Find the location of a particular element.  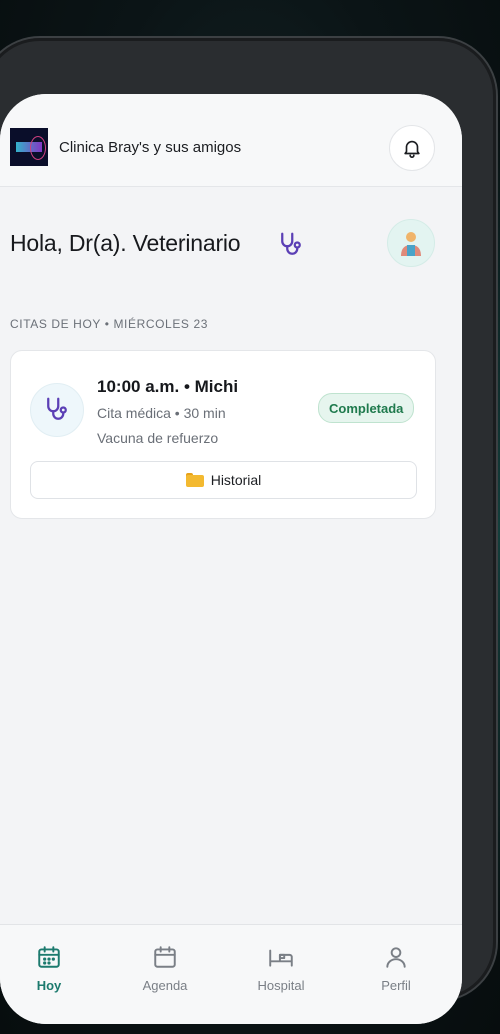

nav-item-perfil: Perfil is located at coordinates (396, 970).